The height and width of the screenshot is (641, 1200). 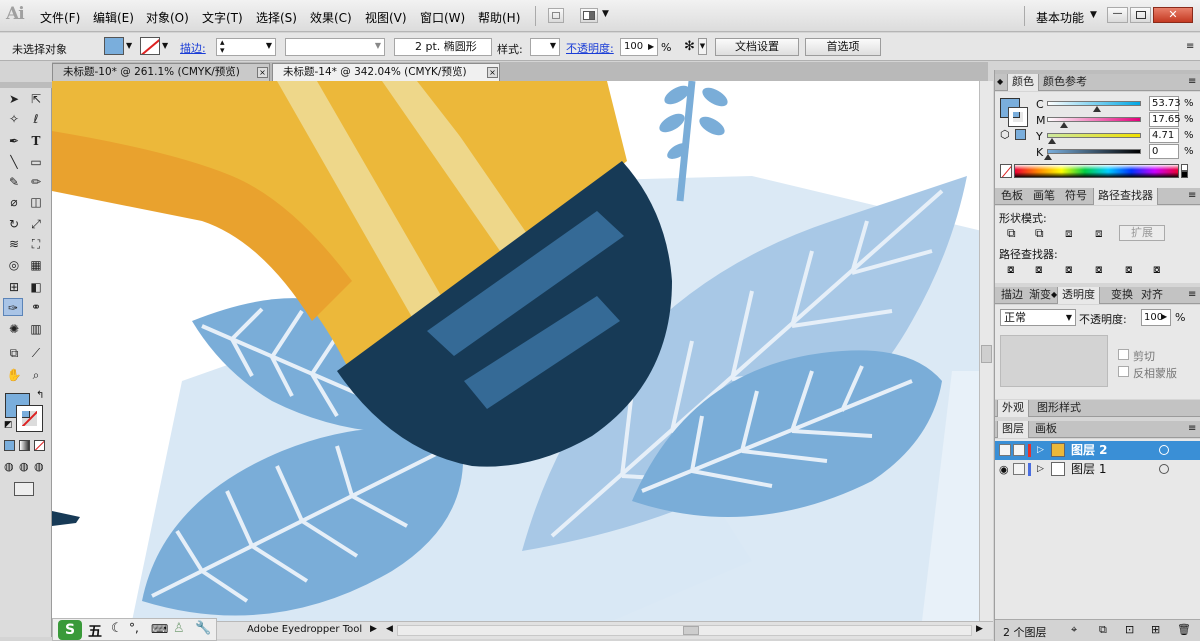 I want to click on vertical-scrollbar, so click(x=986, y=351).